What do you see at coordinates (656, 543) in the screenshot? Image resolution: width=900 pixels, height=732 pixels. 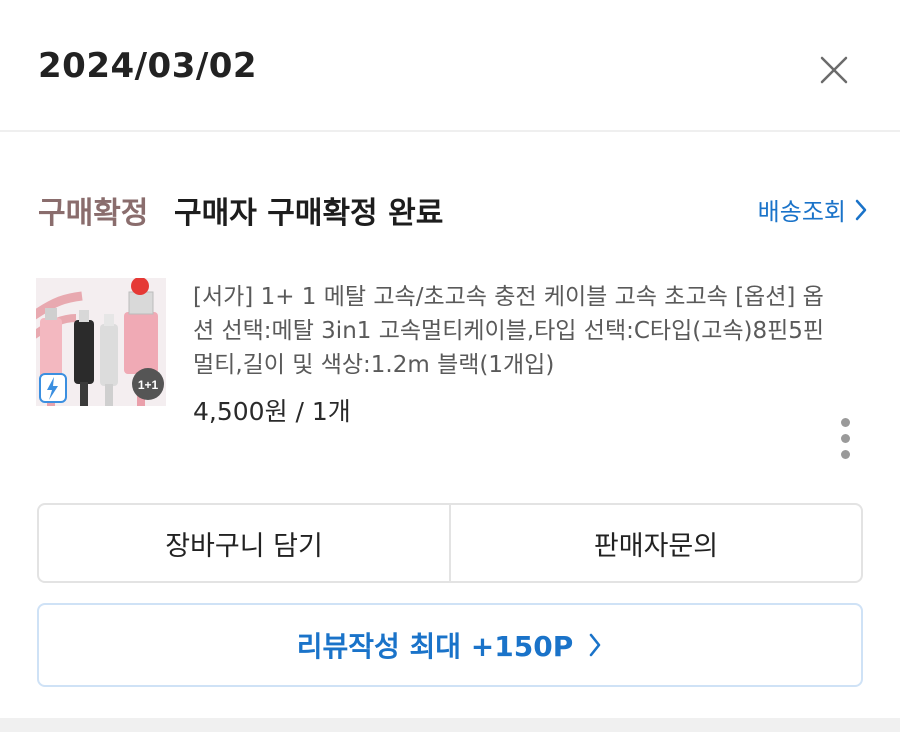 I see `seller-inquiry-button: 판매자문의` at bounding box center [656, 543].